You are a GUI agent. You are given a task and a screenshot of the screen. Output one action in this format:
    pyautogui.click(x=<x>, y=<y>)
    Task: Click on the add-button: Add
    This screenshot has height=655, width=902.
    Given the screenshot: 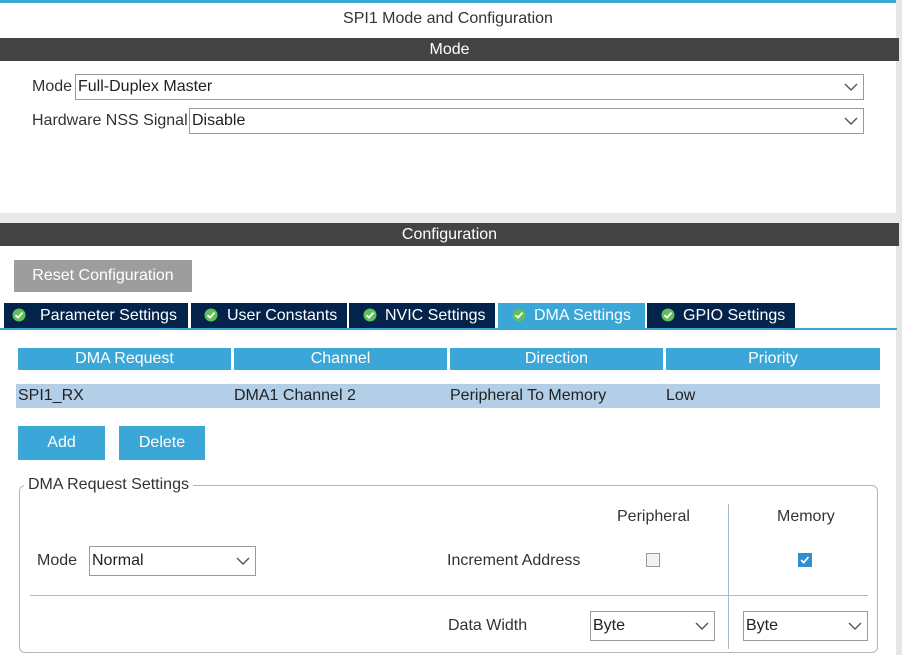 What is the action you would take?
    pyautogui.click(x=61, y=443)
    